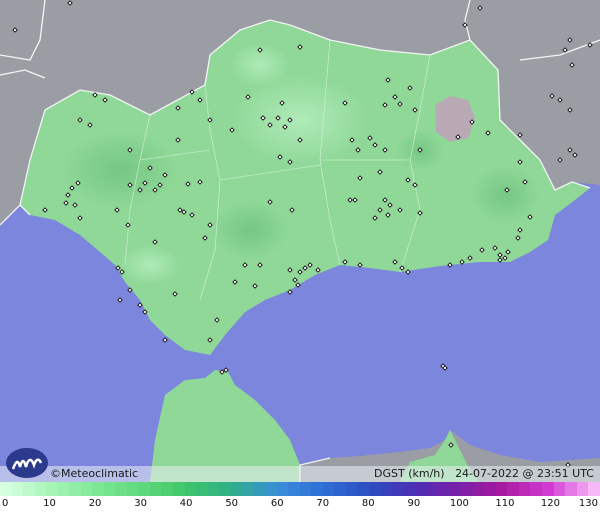 The height and width of the screenshot is (517, 600). What do you see at coordinates (277, 503) in the screenshot?
I see `scale-tick-label: 60` at bounding box center [277, 503].